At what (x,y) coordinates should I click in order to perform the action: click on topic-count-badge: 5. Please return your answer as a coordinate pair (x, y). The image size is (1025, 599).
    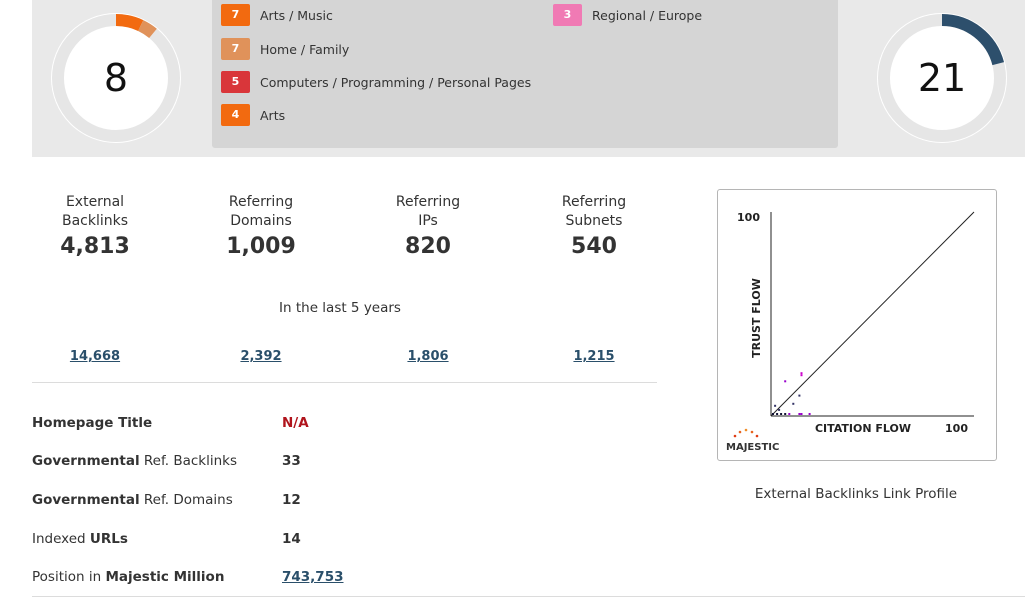
    Looking at the image, I should click on (235, 82).